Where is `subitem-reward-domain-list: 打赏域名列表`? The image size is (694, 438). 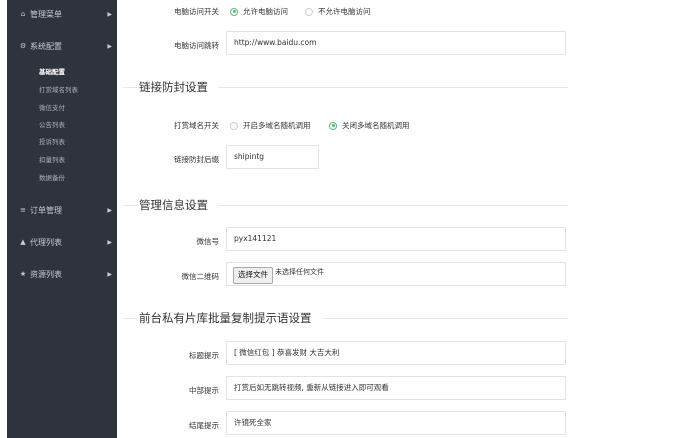
subitem-reward-domain-list: 打赏域名列表 is located at coordinates (58, 90).